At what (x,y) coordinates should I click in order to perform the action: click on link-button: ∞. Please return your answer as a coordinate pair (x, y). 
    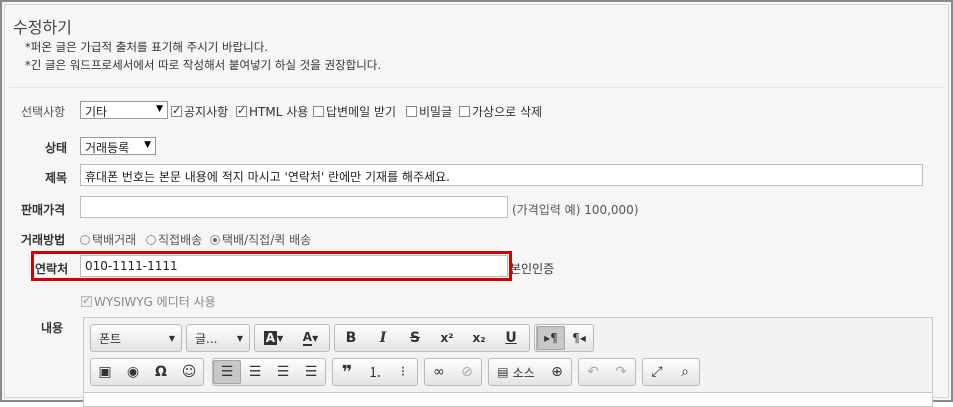
    Looking at the image, I should click on (439, 372).